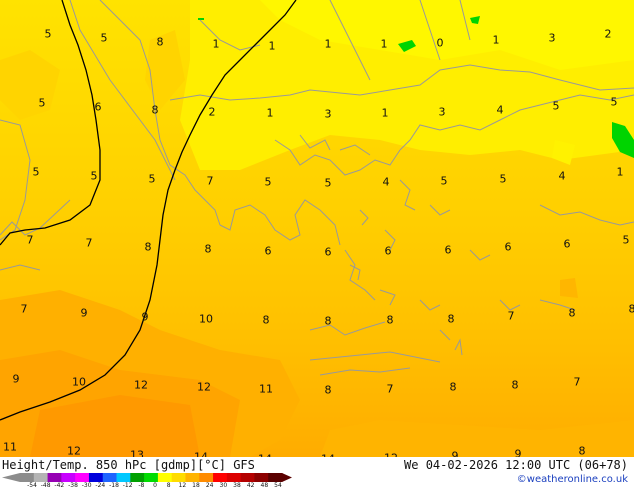 The width and height of the screenshot is (634, 490). What do you see at coordinates (73, 485) in the screenshot?
I see `scale-tick-label: -38` at bounding box center [73, 485].